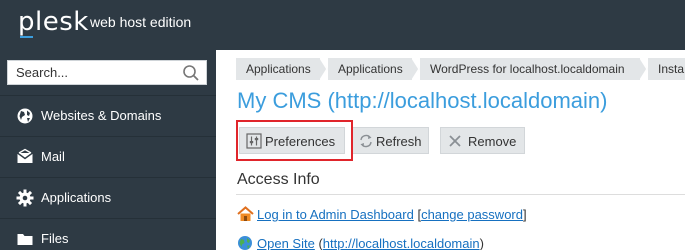  What do you see at coordinates (294, 140) in the screenshot?
I see `highlight-box` at bounding box center [294, 140].